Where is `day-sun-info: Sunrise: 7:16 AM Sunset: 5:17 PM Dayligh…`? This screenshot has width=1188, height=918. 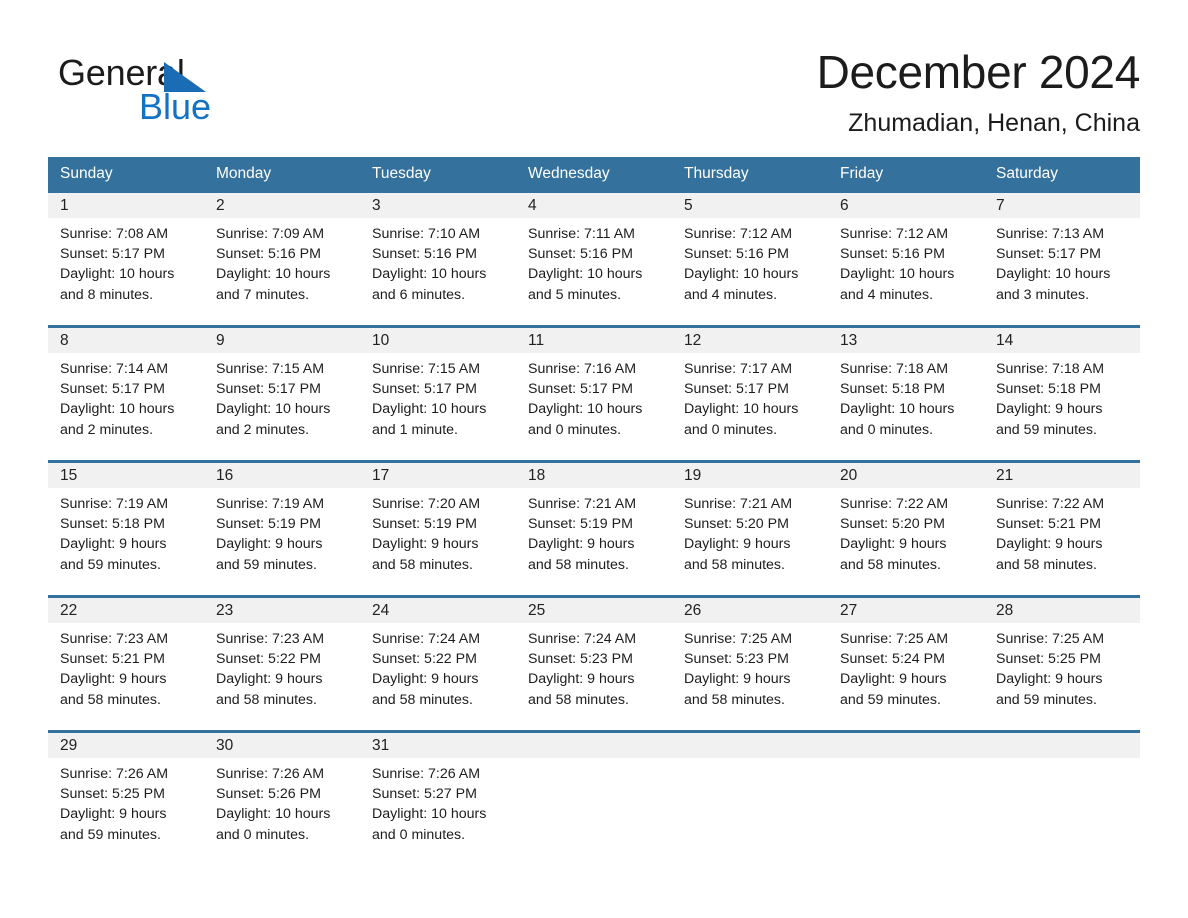
day-sun-info: Sunrise: 7:16 AM Sunset: 5:17 PM Dayligh… is located at coordinates (585, 399).